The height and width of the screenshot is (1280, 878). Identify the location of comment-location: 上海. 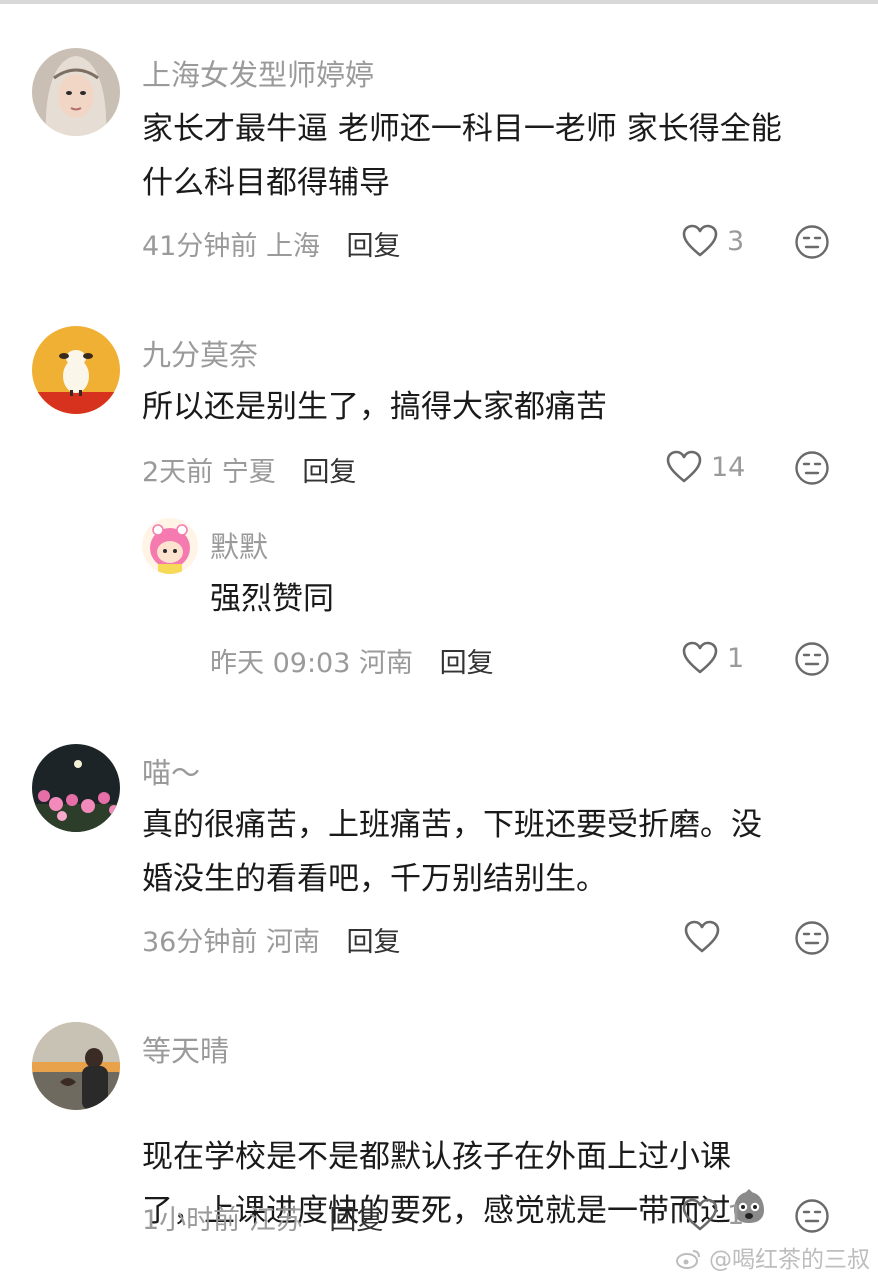
(292, 246).